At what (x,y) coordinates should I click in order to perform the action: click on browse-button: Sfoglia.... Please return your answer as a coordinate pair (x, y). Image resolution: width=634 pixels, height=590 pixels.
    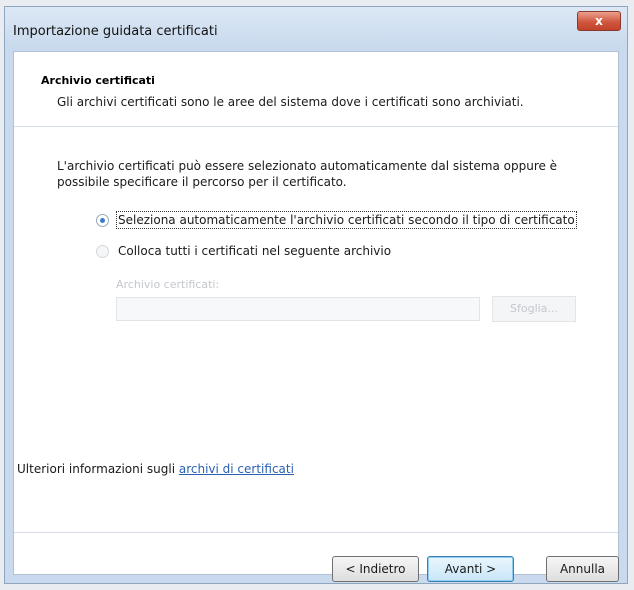
    Looking at the image, I should click on (534, 309).